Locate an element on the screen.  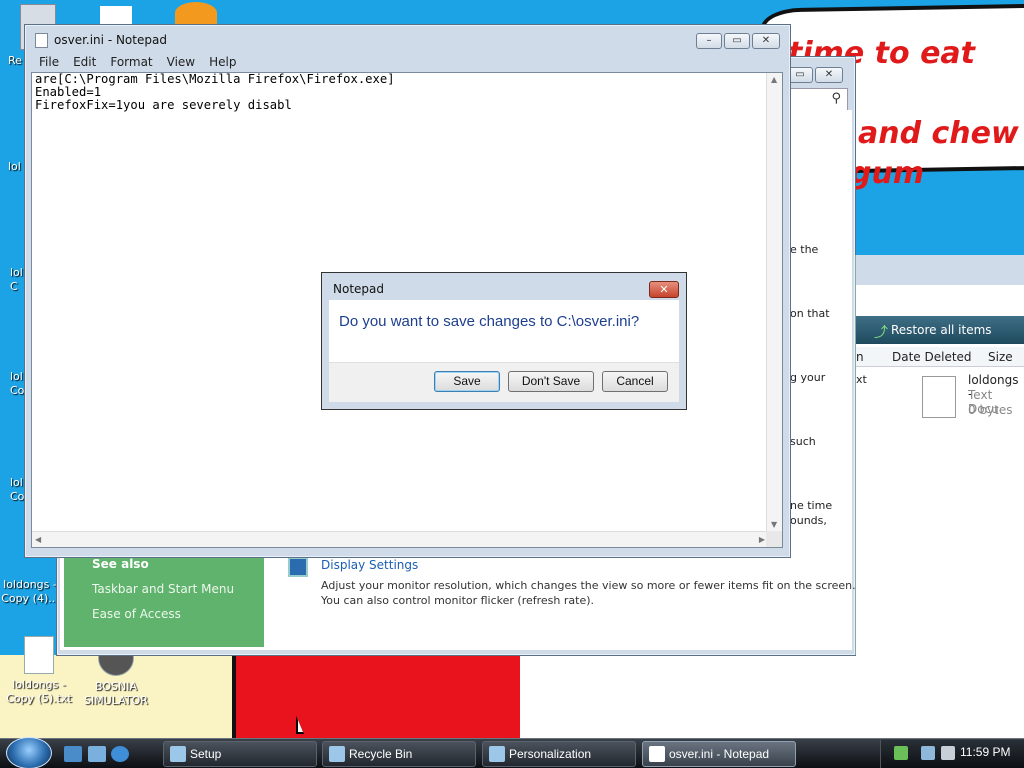
taskbar-start-menu-link: Taskbar and Start Menu is located at coordinates (163, 589).